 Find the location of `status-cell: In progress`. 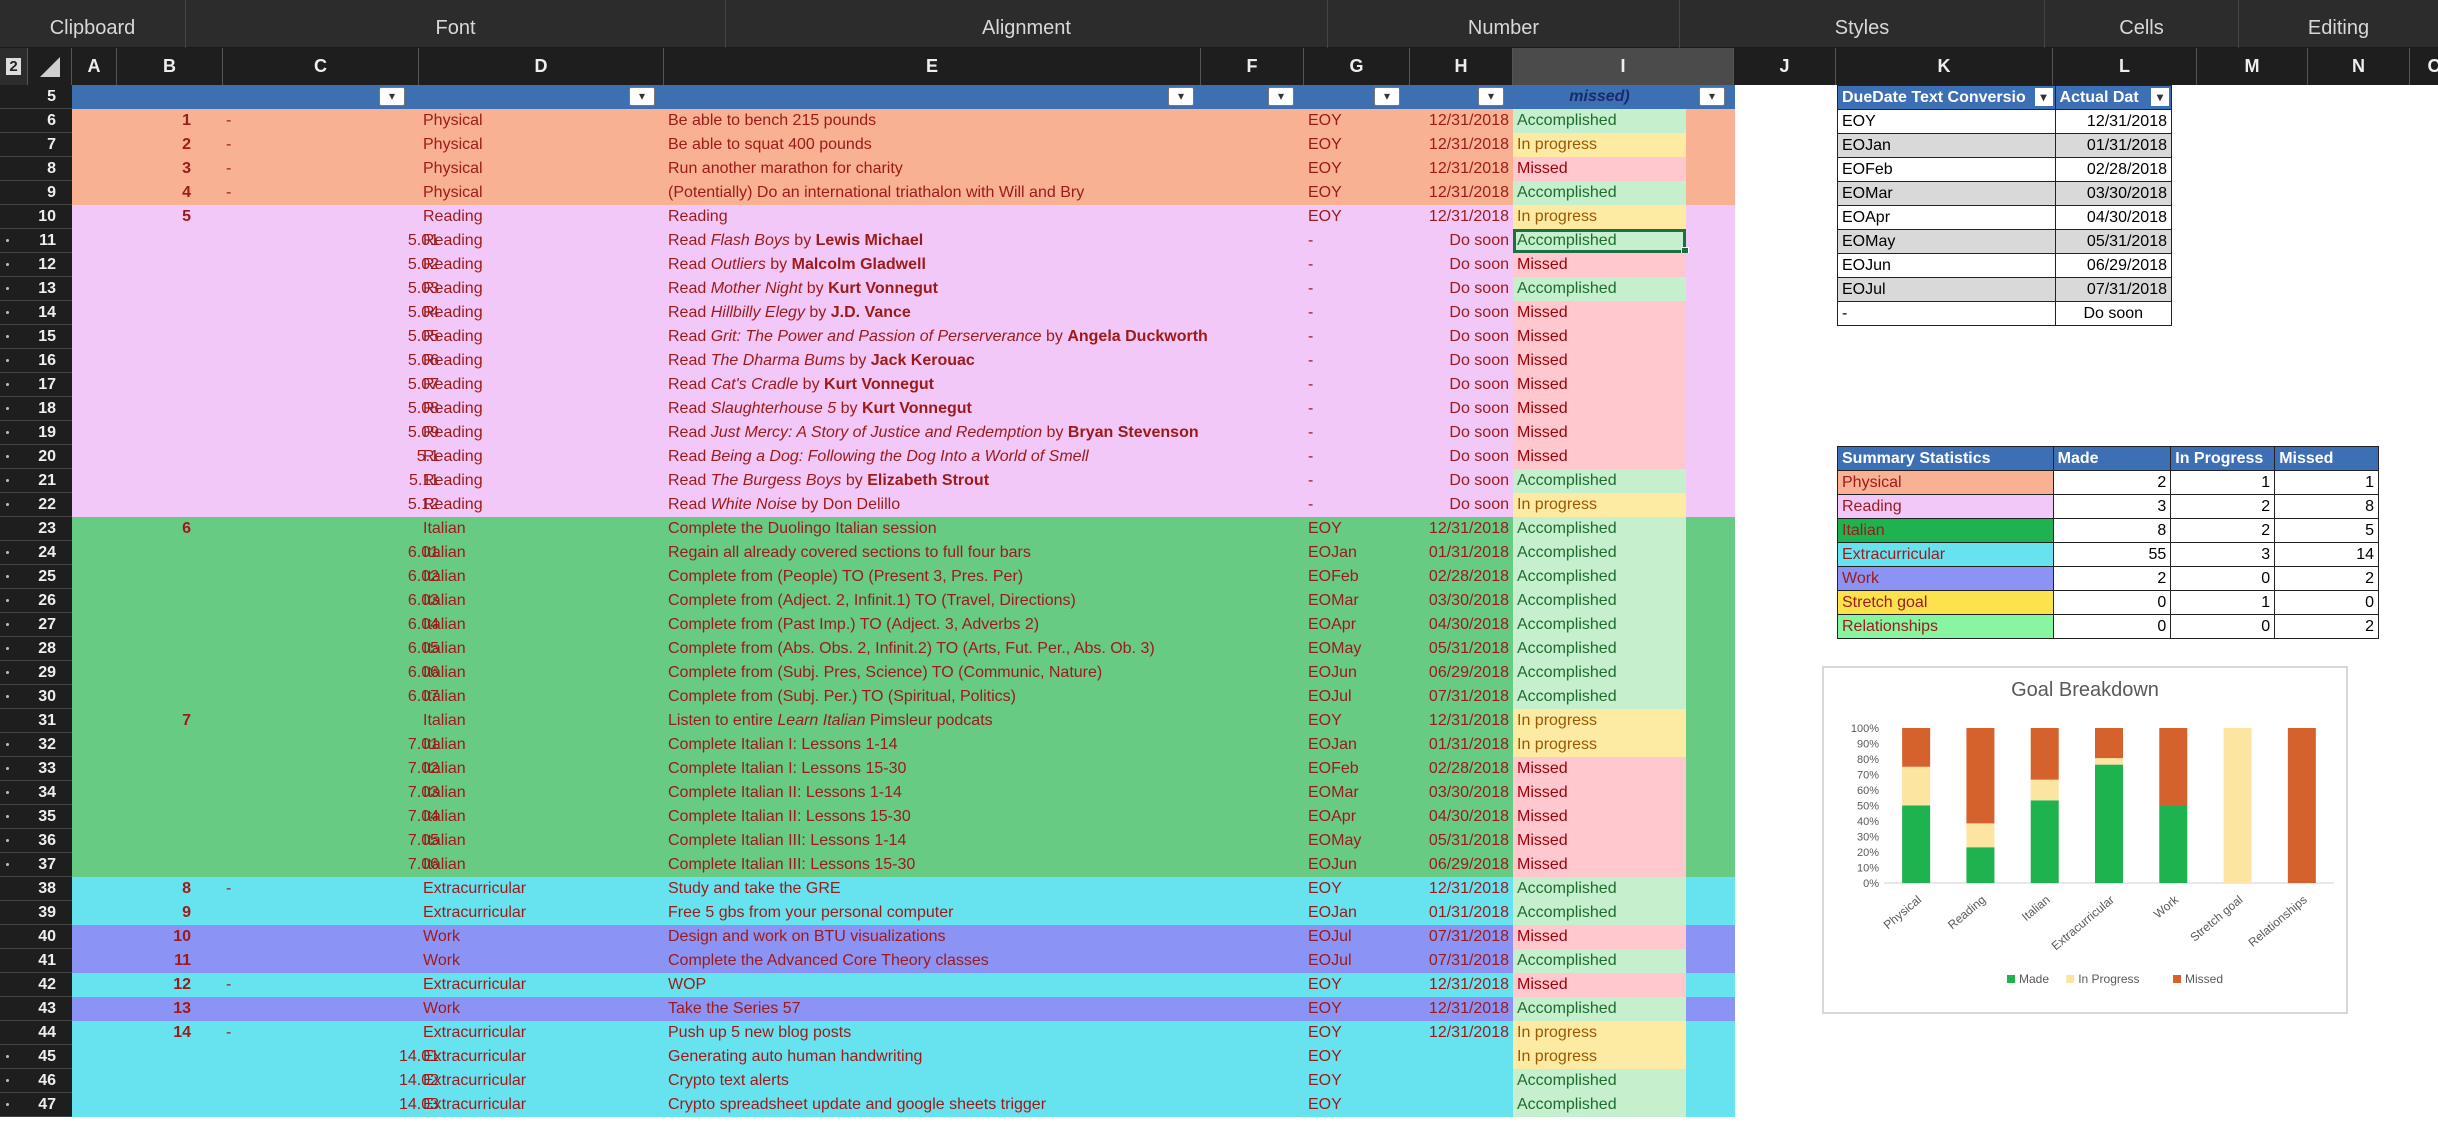

status-cell: In progress is located at coordinates (1599, 145).